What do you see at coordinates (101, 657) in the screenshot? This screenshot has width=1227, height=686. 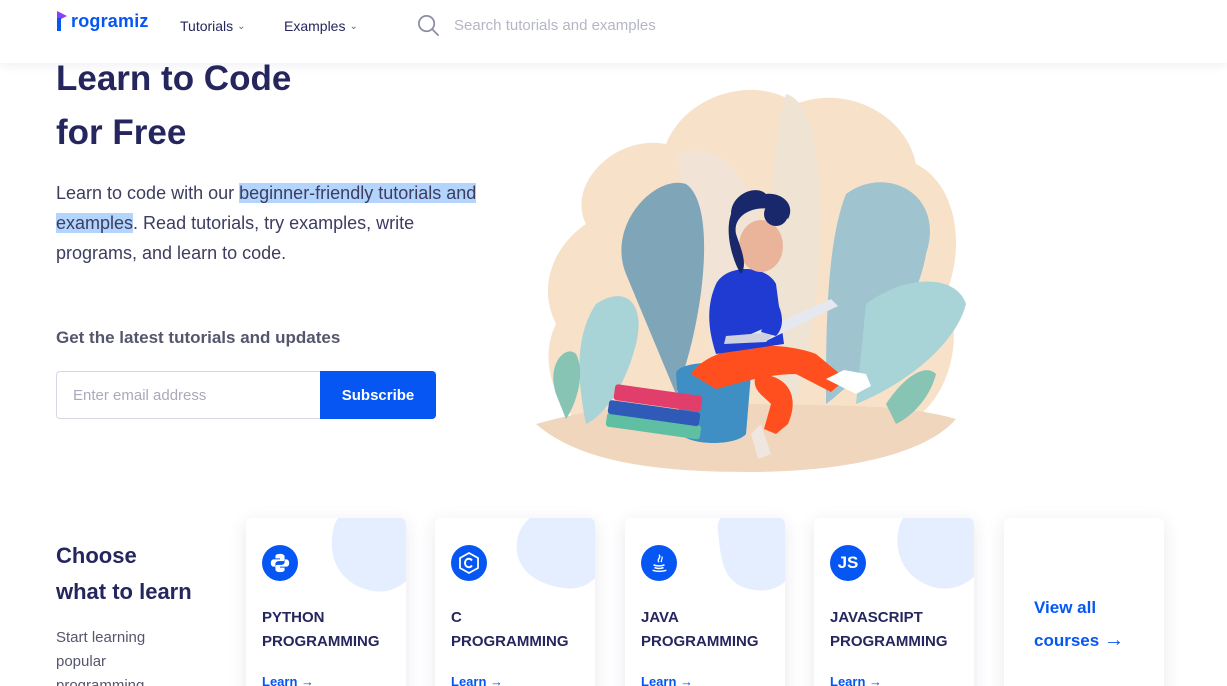 I see `choose-section-description: Start learning popular programming` at bounding box center [101, 657].